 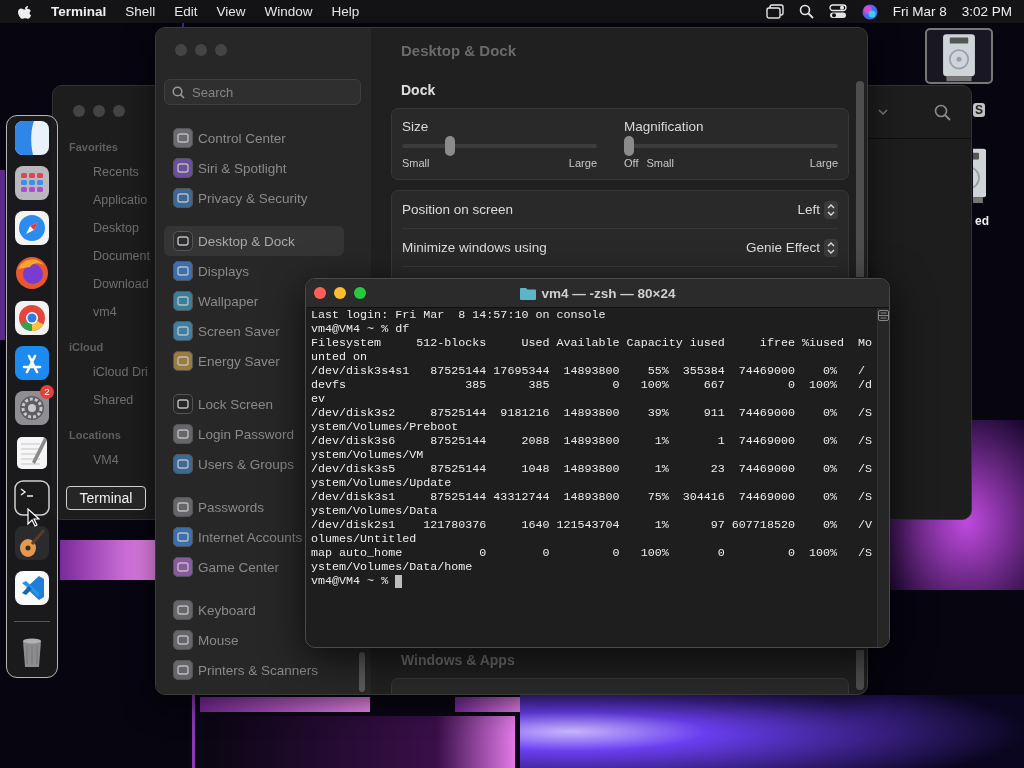 I want to click on output-line: ystem/Volumes/Preboot, so click(x=385, y=427).